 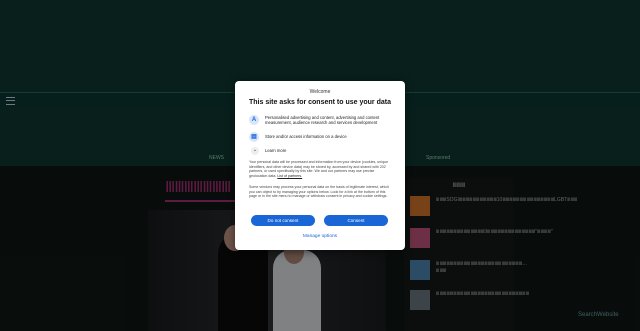 I want to click on dialog-welcome: Welcome, so click(x=320, y=92).